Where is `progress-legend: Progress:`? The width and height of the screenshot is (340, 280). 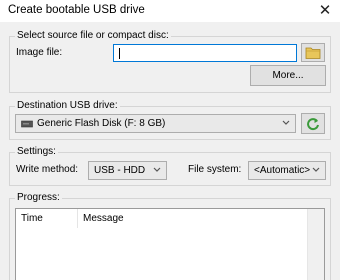
progress-legend: Progress: is located at coordinates (38, 198).